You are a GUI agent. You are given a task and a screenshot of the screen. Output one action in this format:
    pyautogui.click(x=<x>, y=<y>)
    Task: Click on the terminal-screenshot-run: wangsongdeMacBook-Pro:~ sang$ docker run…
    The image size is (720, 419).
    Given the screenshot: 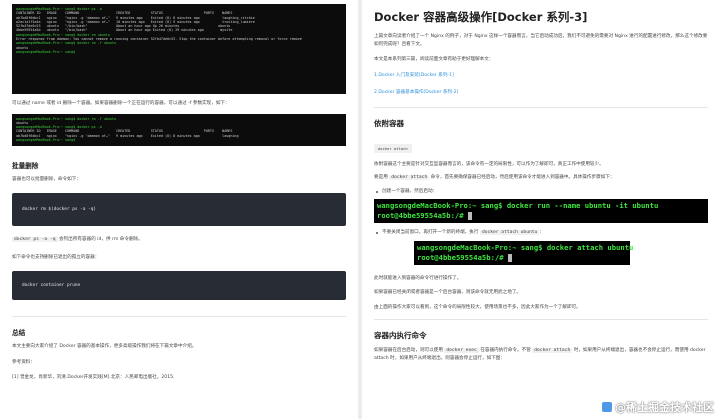 What is the action you would take?
    pyautogui.click(x=541, y=211)
    